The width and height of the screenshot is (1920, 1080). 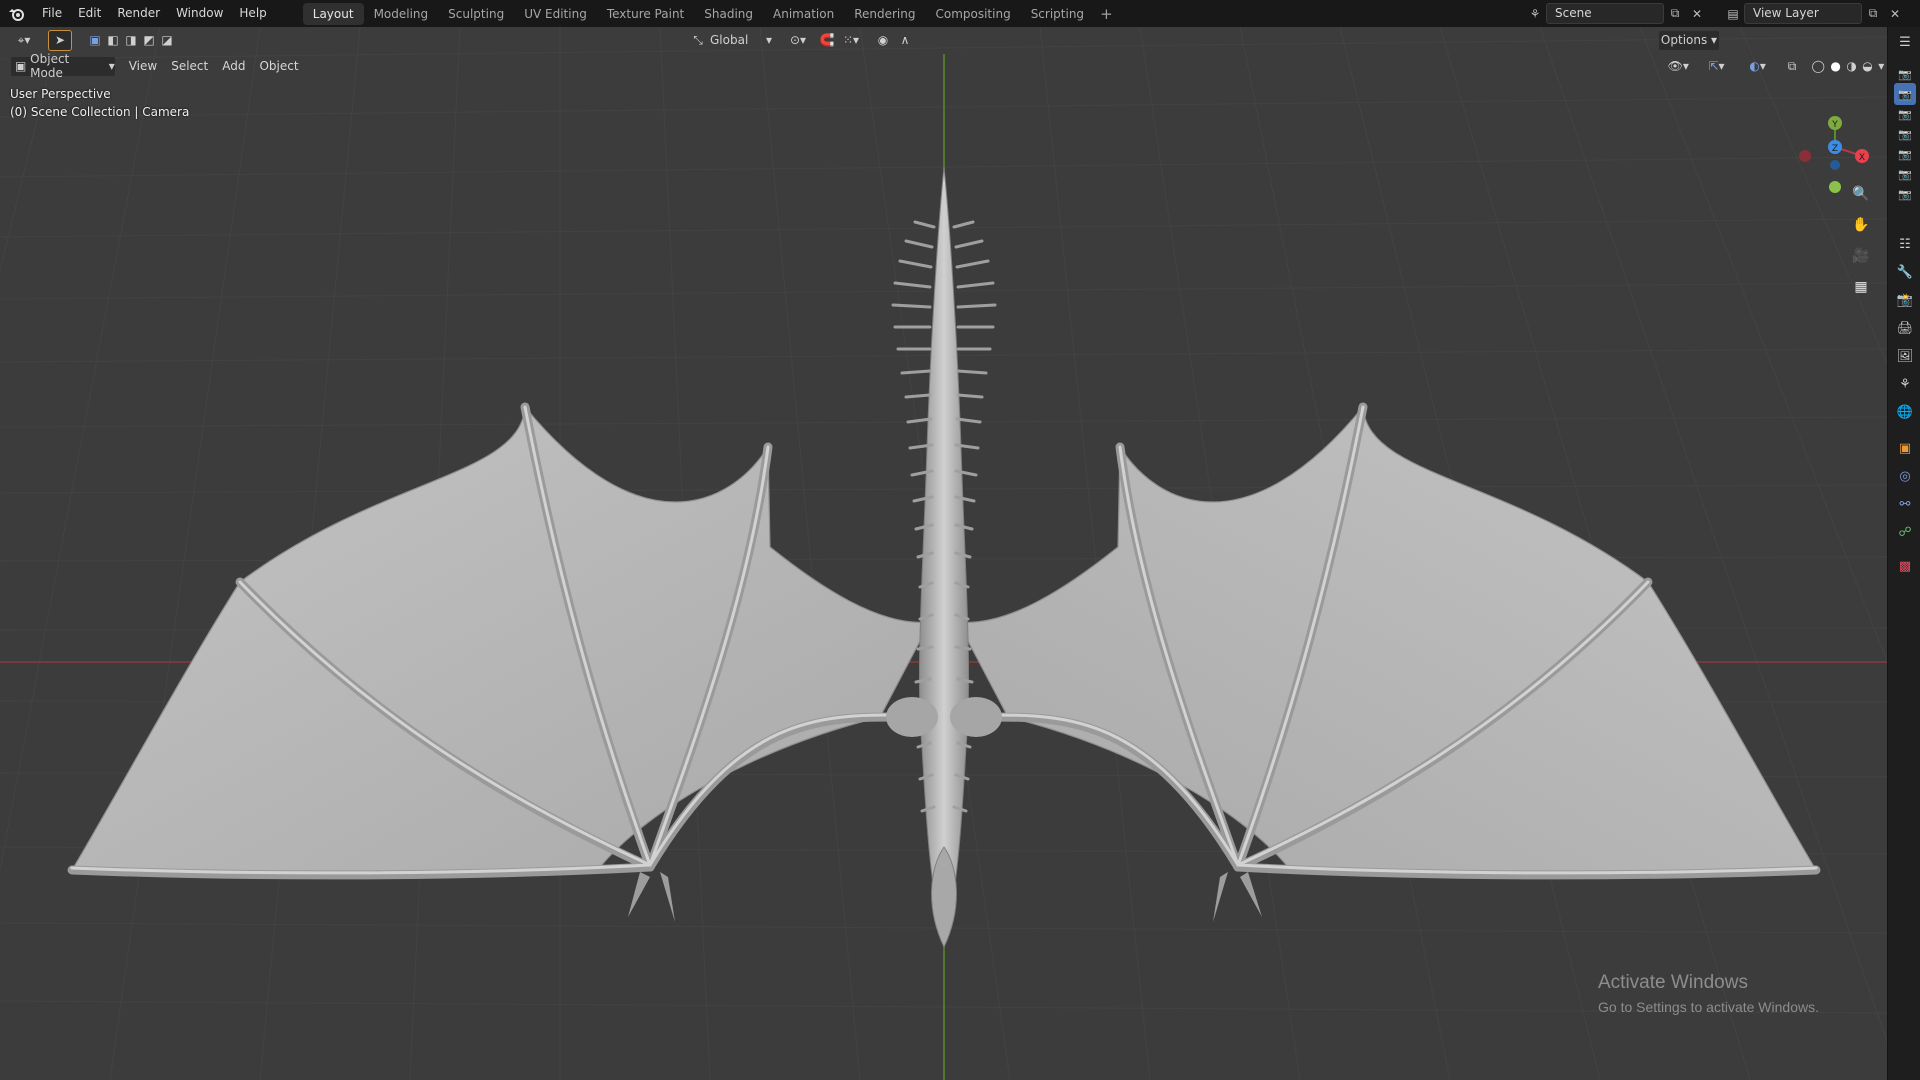 I want to click on viewport-collection-label: (0) Scene Collection | Camera, so click(x=100, y=112).